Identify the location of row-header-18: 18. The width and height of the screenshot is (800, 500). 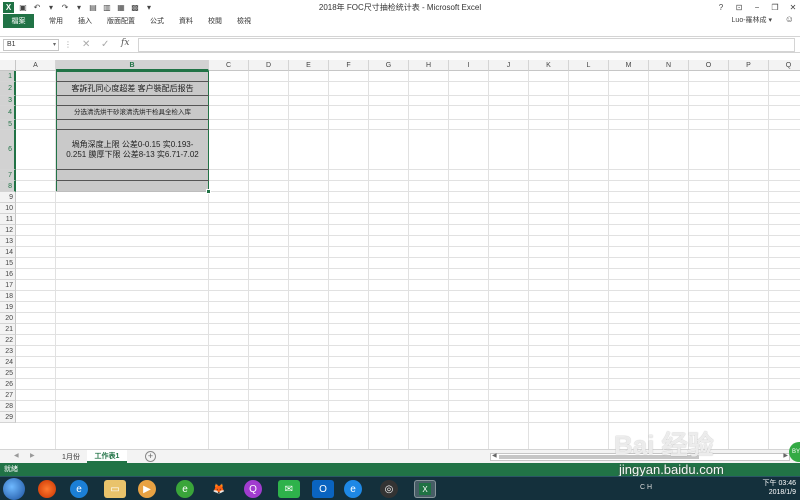
(8, 296).